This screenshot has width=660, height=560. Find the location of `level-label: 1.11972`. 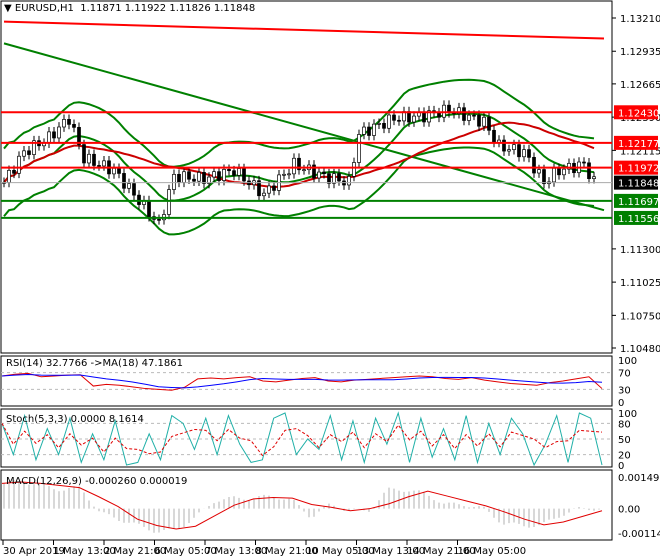

level-label: 1.11972 is located at coordinates (638, 169).